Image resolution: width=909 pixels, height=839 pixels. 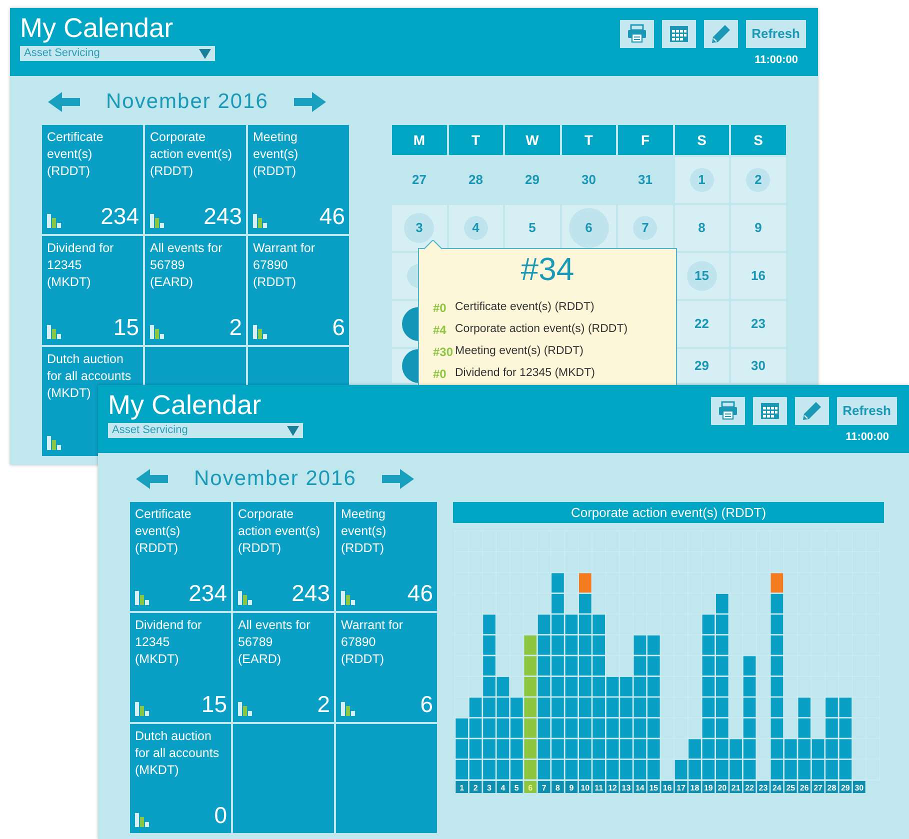 I want to click on event-count: #30, so click(x=443, y=352).